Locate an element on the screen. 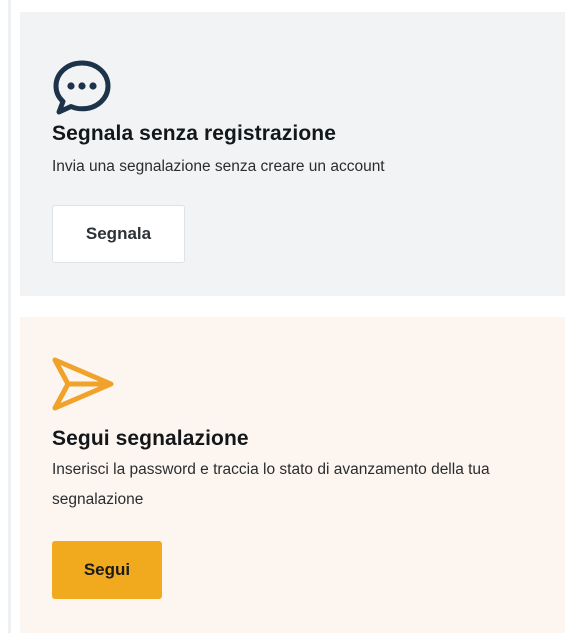 The height and width of the screenshot is (633, 565). follow-button: Segui is located at coordinates (107, 570).